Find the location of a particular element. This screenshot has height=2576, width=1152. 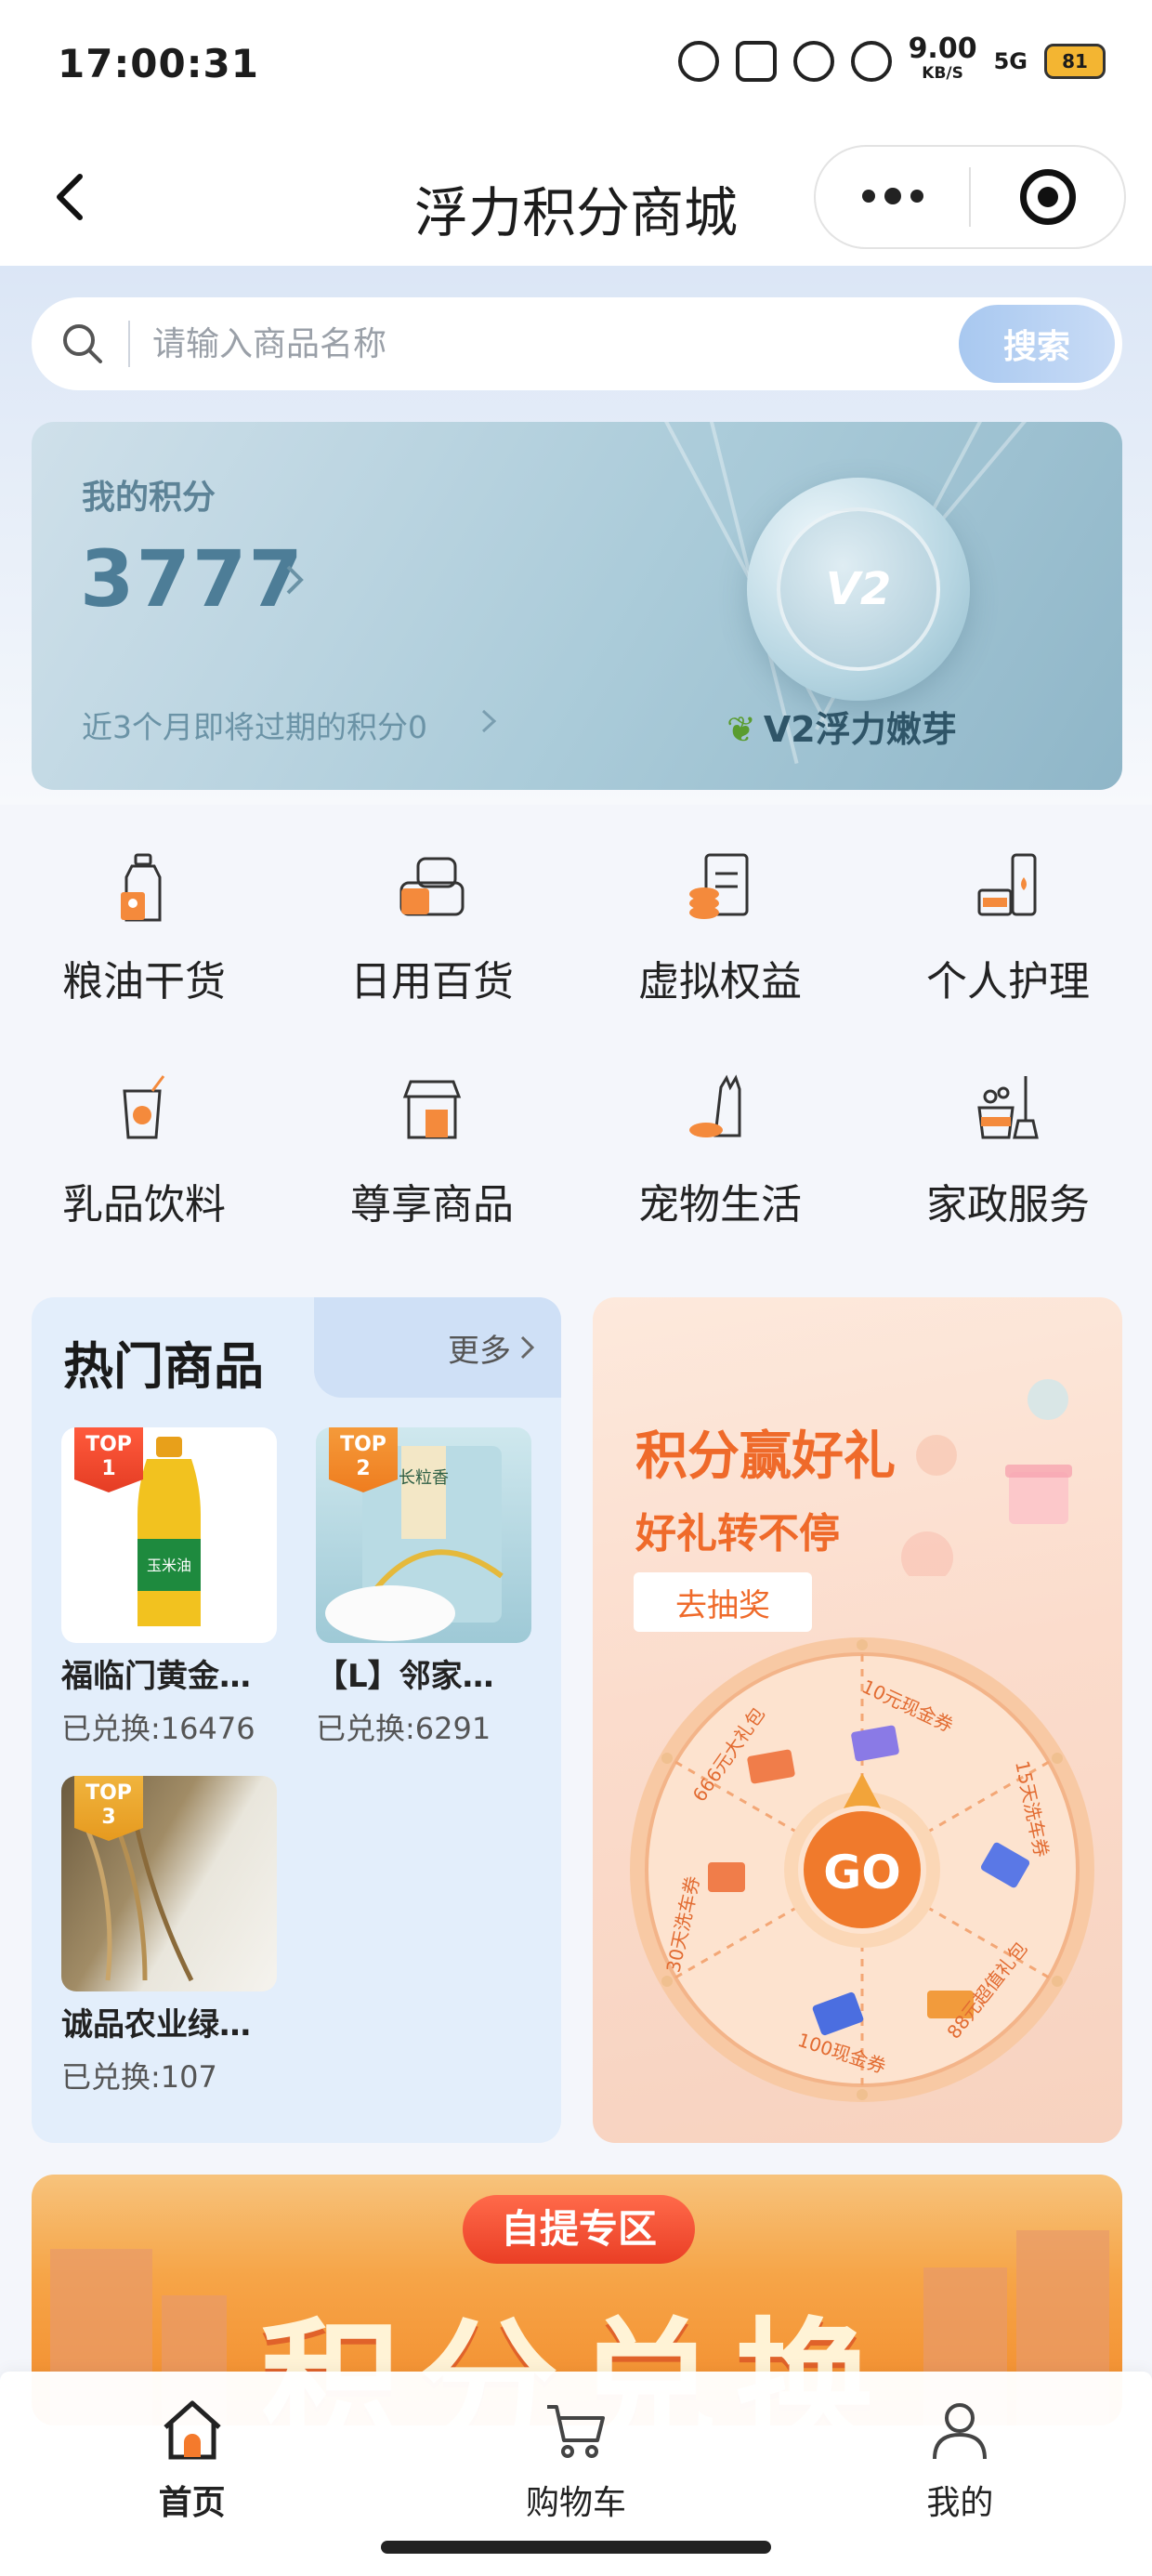

battery-level: 81 is located at coordinates (1075, 61).